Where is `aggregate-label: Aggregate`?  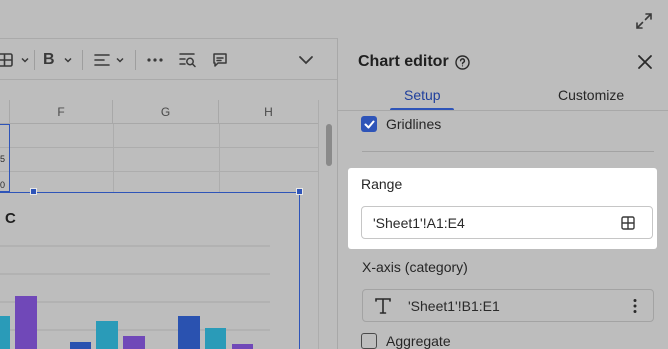 aggregate-label: Aggregate is located at coordinates (418, 341).